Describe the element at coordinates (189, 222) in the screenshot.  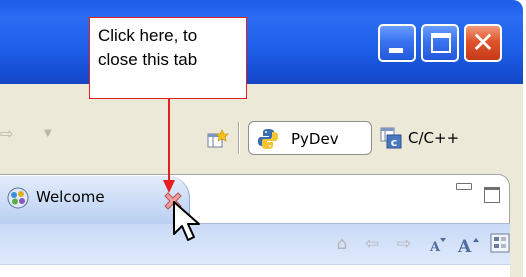
I see `mouse-cursor-icon` at that location.